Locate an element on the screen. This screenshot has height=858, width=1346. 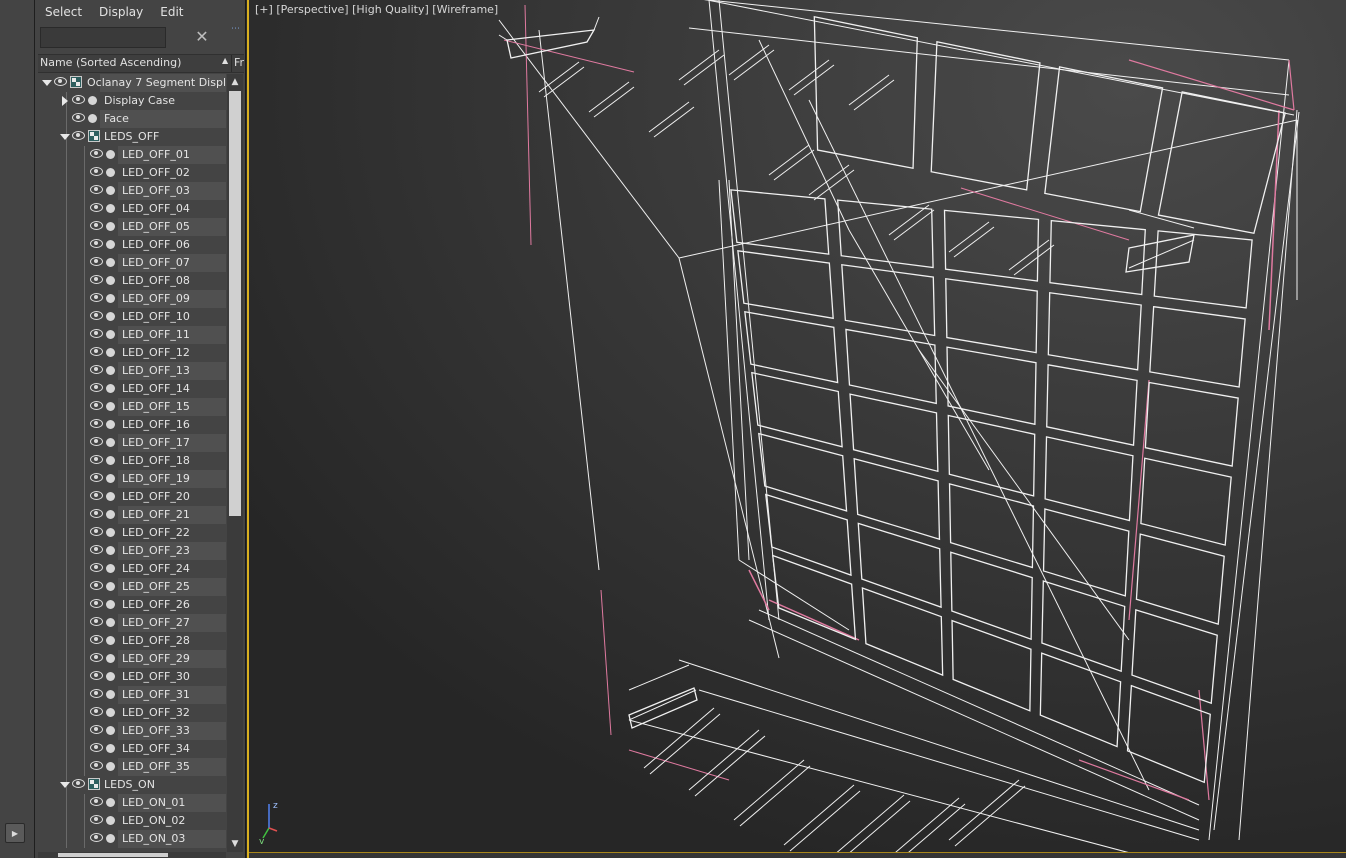
tree-row-led-off: LED_OFF_17 is located at coordinates (132, 443).